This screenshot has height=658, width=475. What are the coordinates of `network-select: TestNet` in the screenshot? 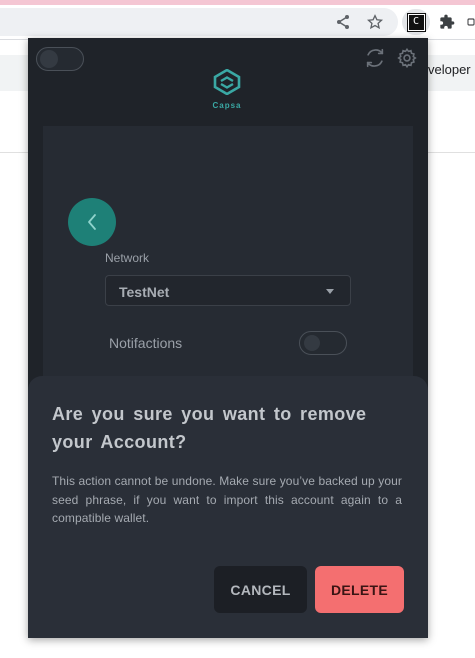 It's located at (228, 290).